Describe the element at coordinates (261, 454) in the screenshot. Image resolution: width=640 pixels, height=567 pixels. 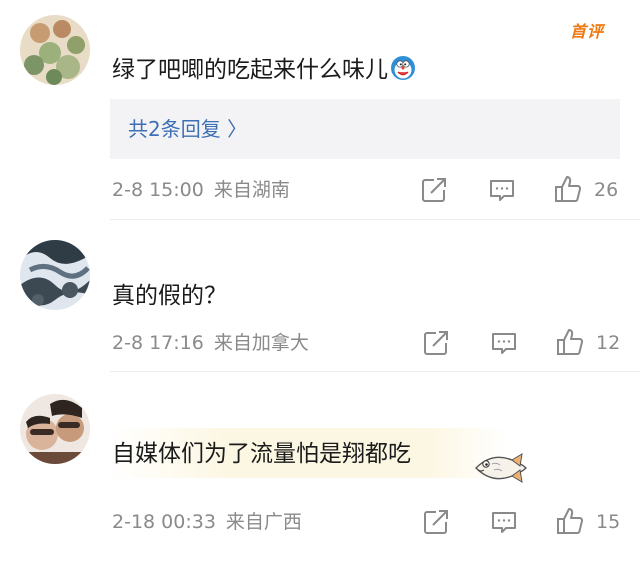
I see `comment-text: 自媒体们为了流量怕是翔都吃` at that location.